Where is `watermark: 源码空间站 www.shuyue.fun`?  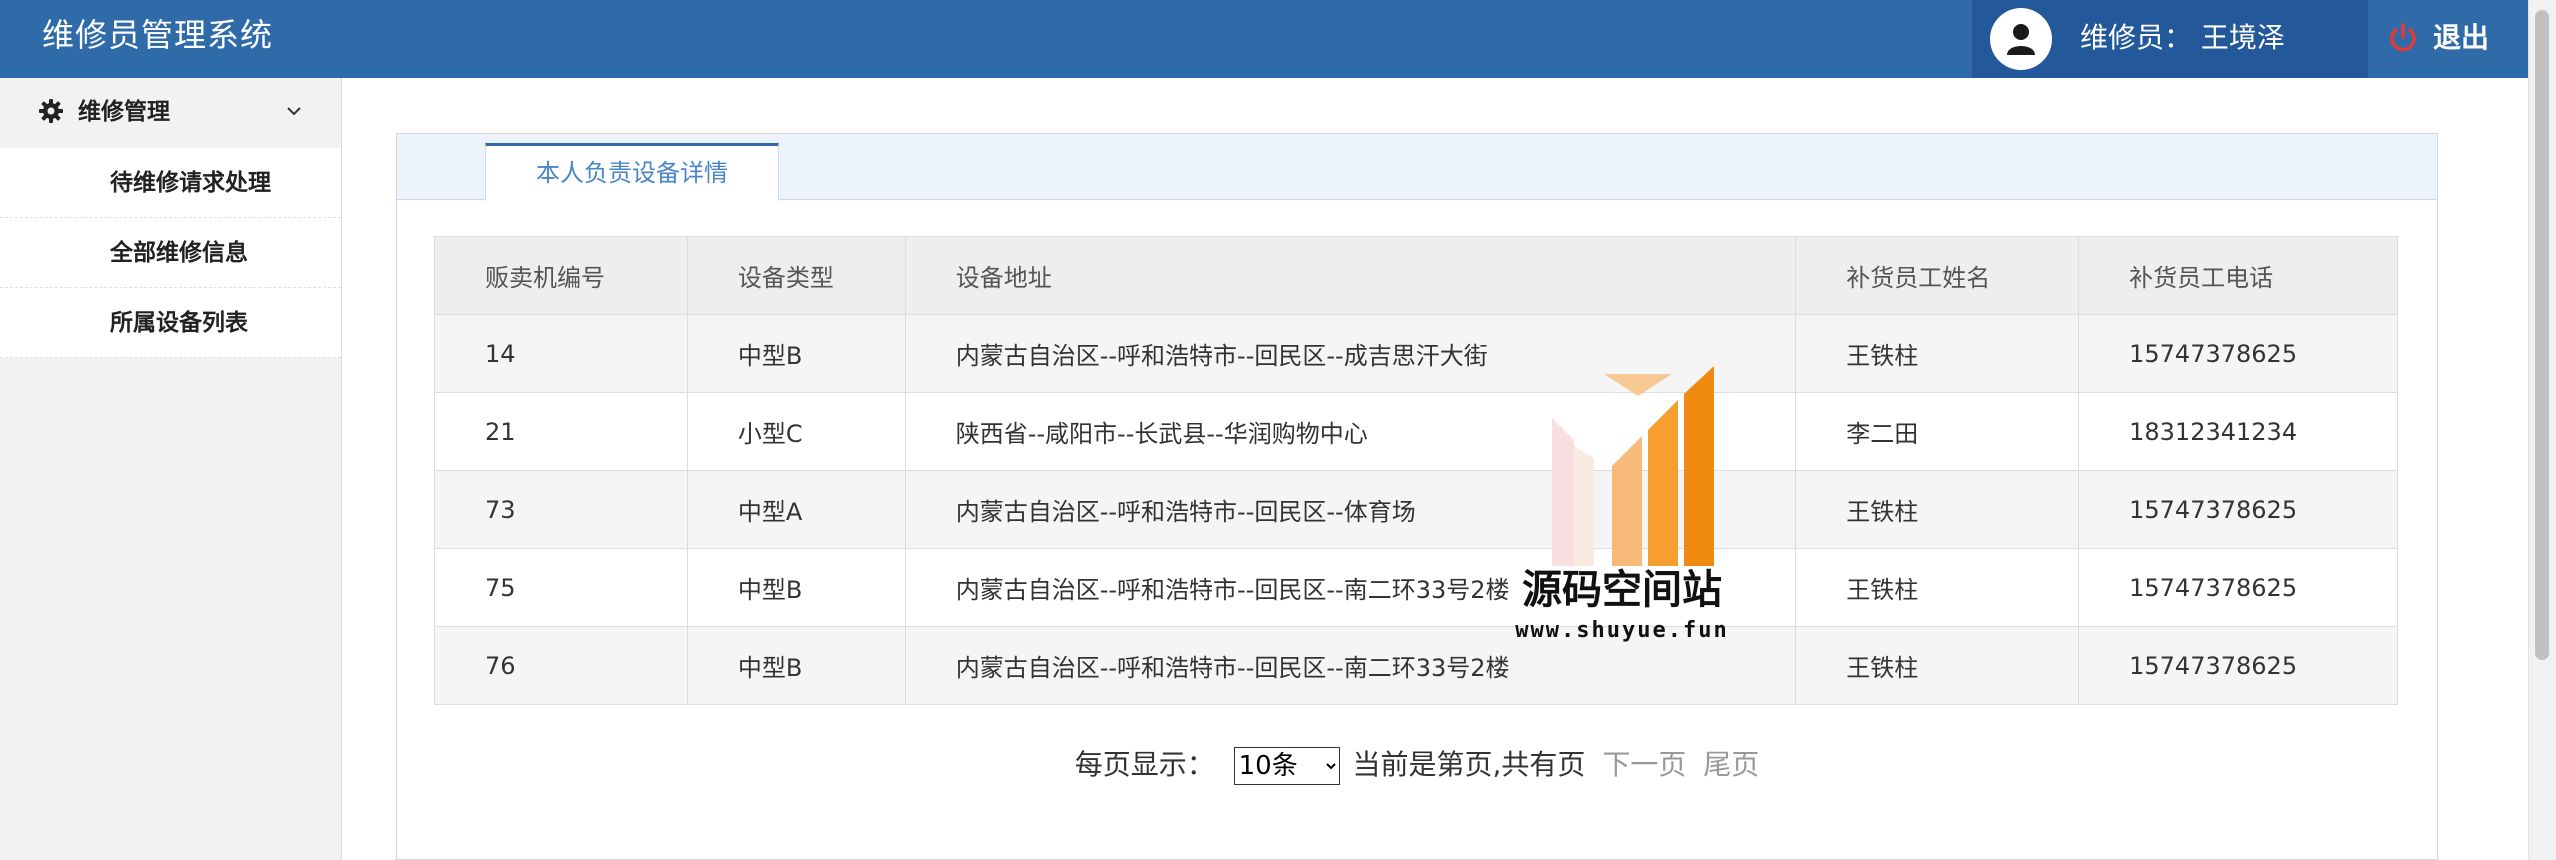
watermark: 源码空间站 www.shuyue.fun is located at coordinates (1622, 511).